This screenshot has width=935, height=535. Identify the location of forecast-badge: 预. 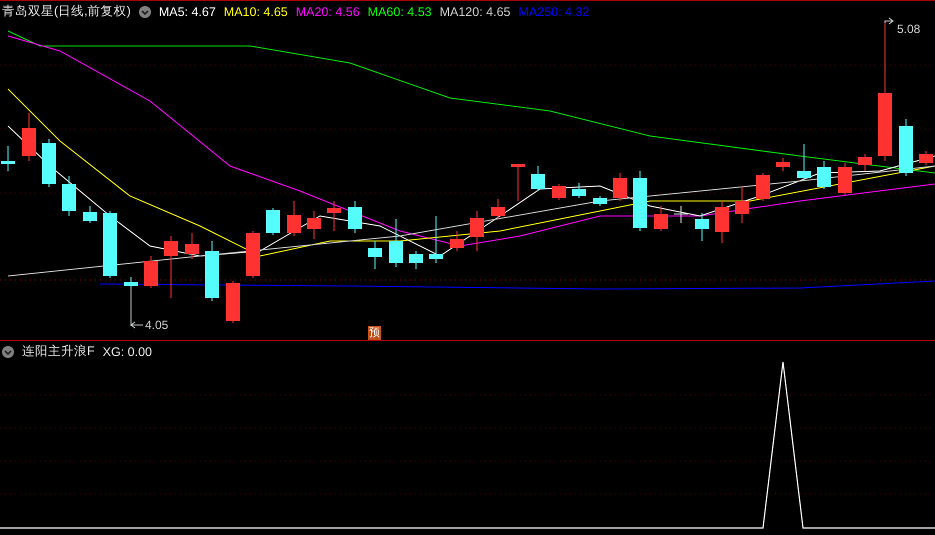
(374, 333).